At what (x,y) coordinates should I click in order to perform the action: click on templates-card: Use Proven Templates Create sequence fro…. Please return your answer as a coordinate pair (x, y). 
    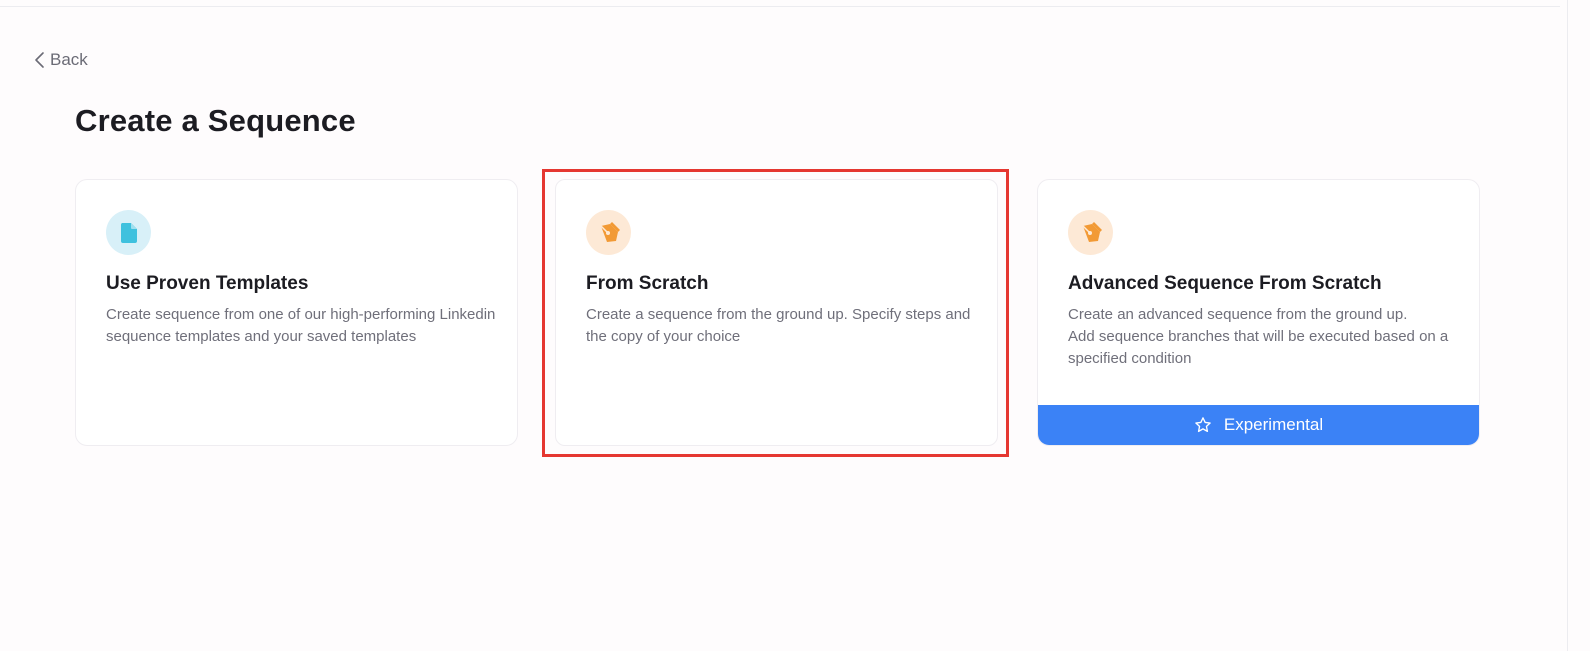
    Looking at the image, I should click on (296, 312).